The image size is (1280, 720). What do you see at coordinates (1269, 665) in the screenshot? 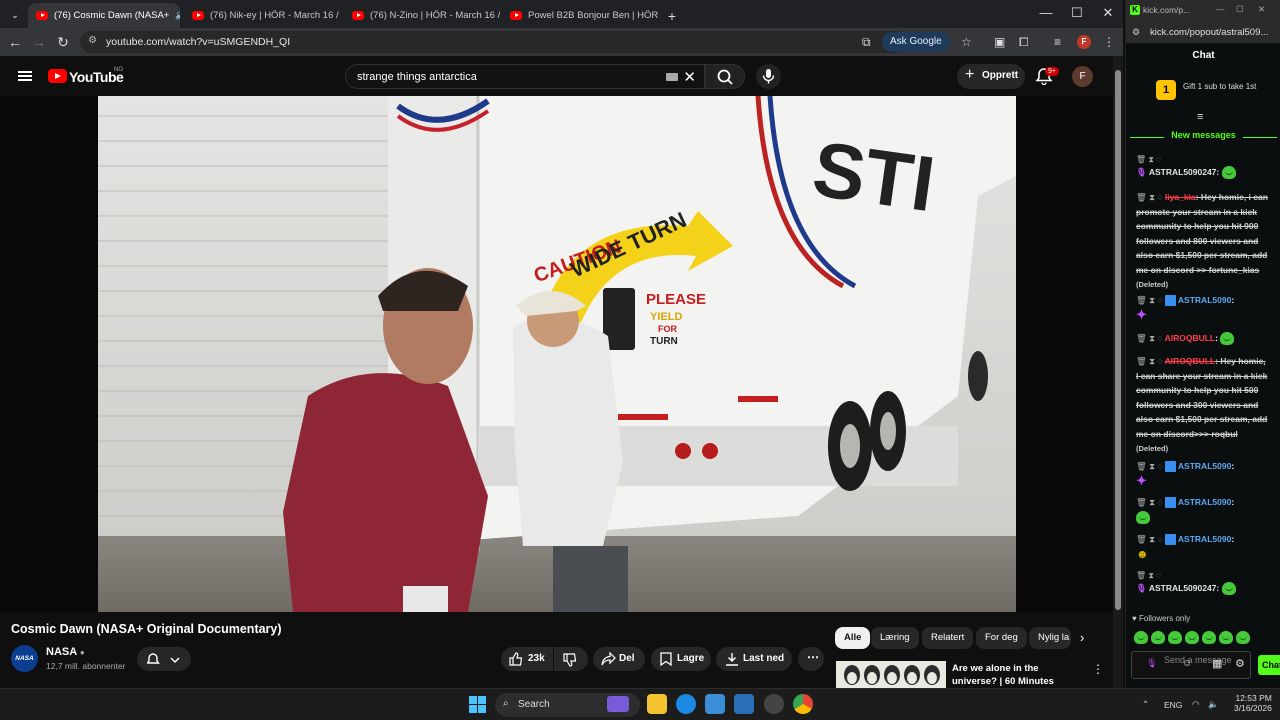
I see `send-chat-button: Chat` at bounding box center [1269, 665].